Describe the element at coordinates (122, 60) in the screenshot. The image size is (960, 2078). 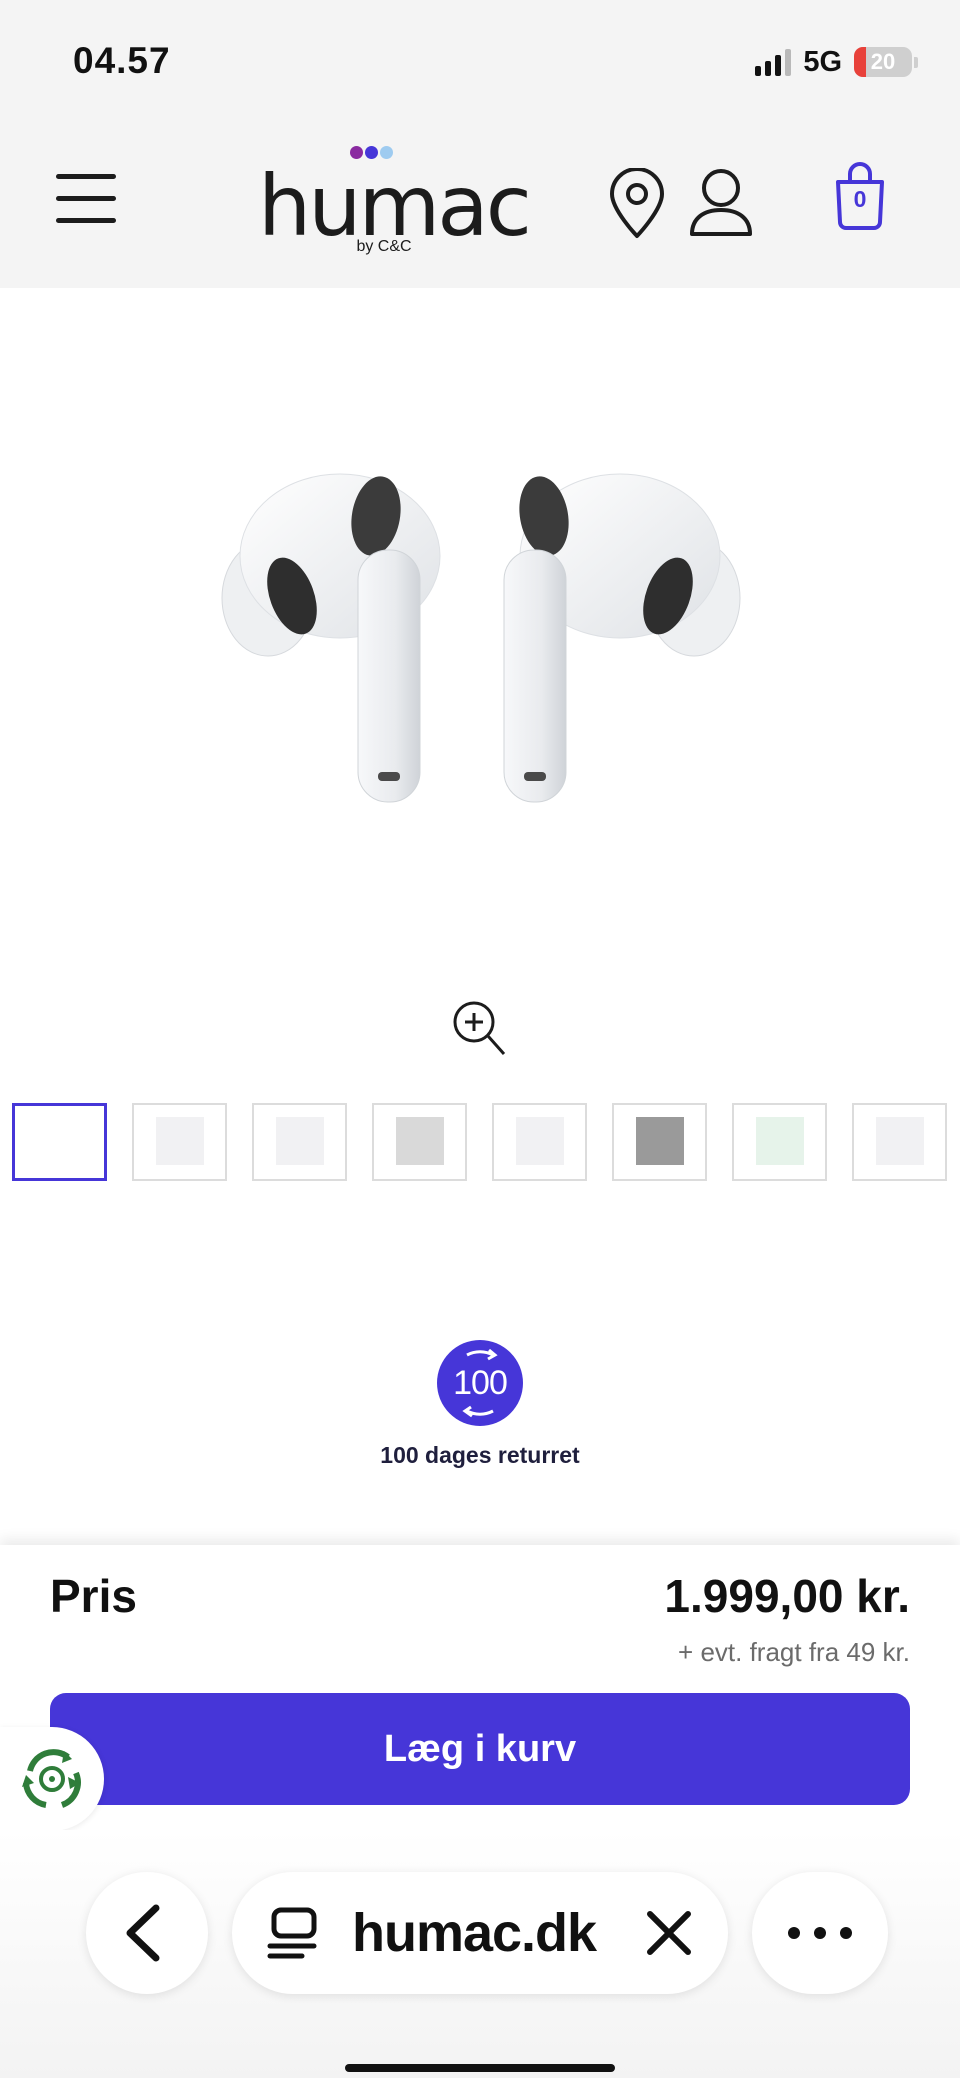
I see `status-time: 04.57` at that location.